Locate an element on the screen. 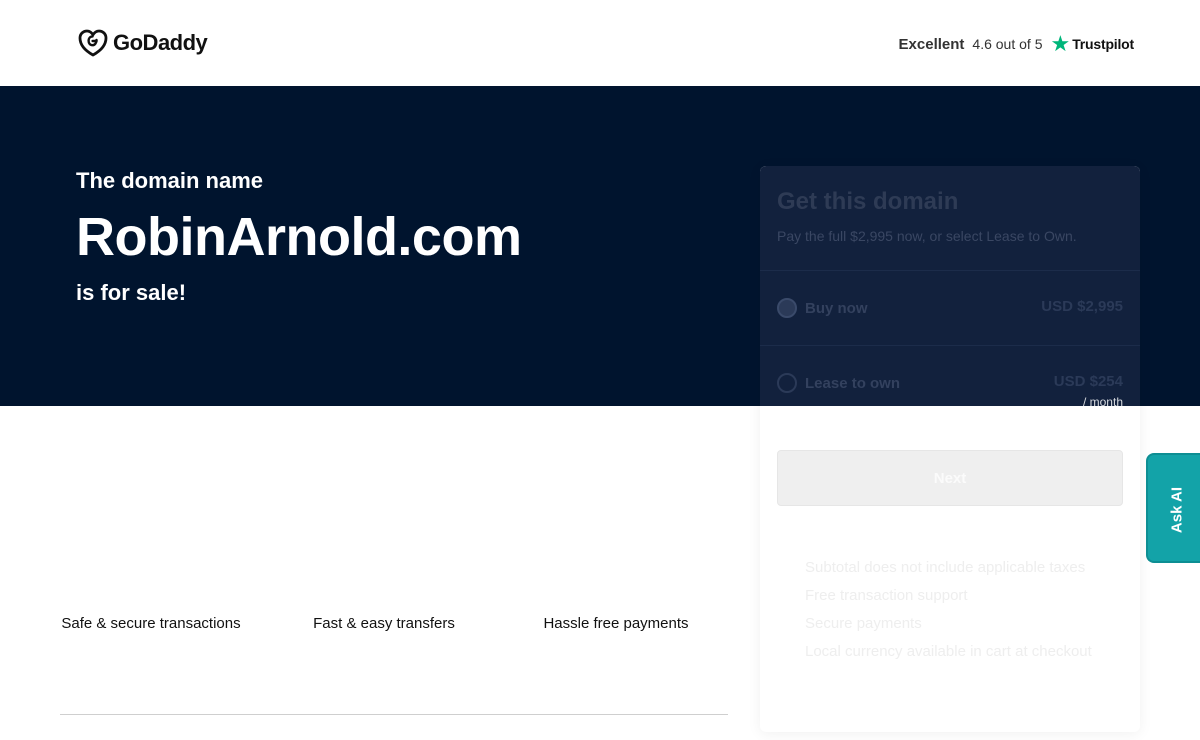  feature-easy-transfers: Fast & easy transfers is located at coordinates (384, 623).